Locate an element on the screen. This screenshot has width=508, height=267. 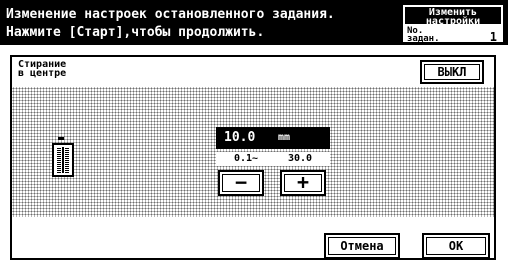
change-settings-label-line2: настройки is located at coordinates (453, 21).